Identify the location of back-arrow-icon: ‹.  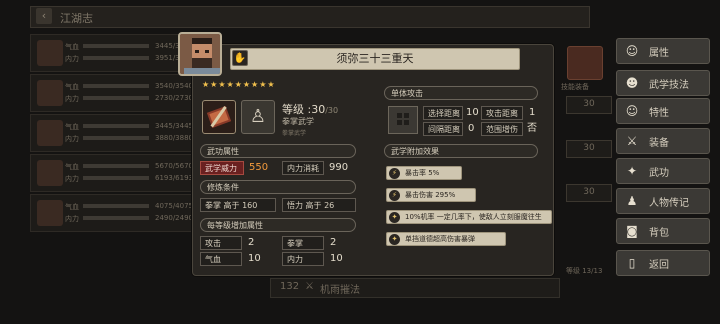
(44, 16).